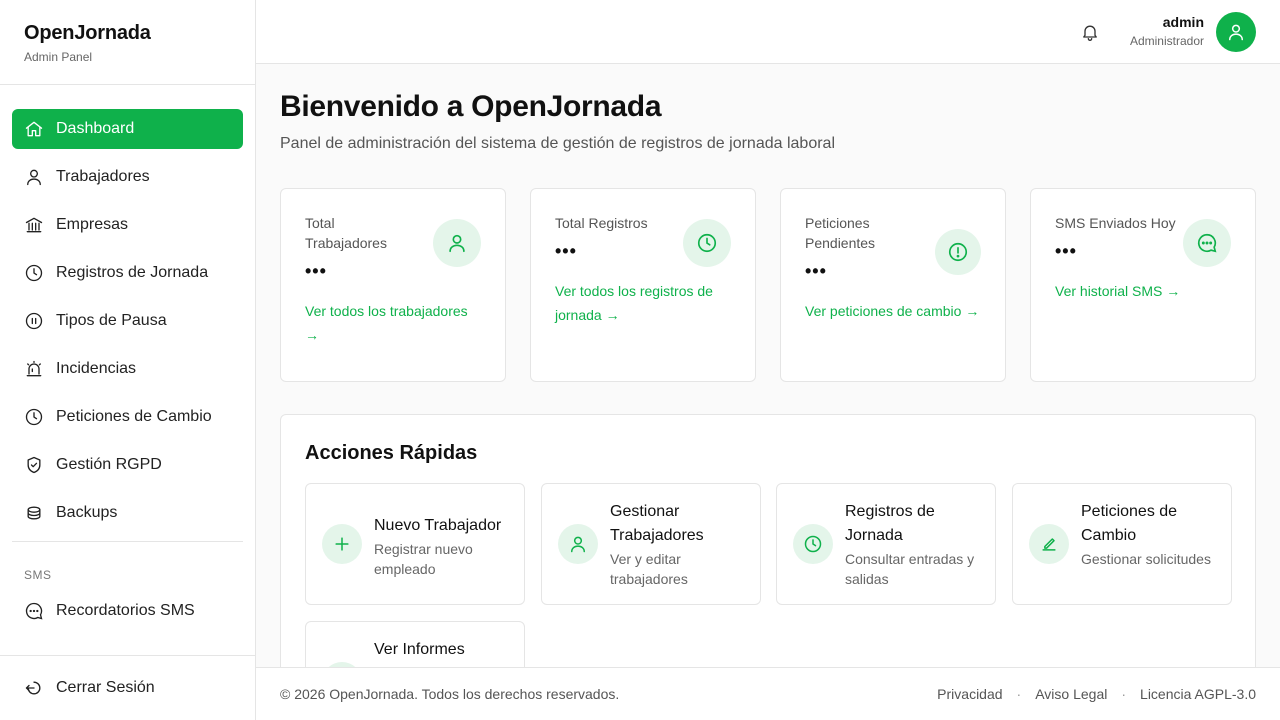 The image size is (1280, 720). Describe the element at coordinates (38, 575) in the screenshot. I see `sidebar-section-sms: SMS` at that location.